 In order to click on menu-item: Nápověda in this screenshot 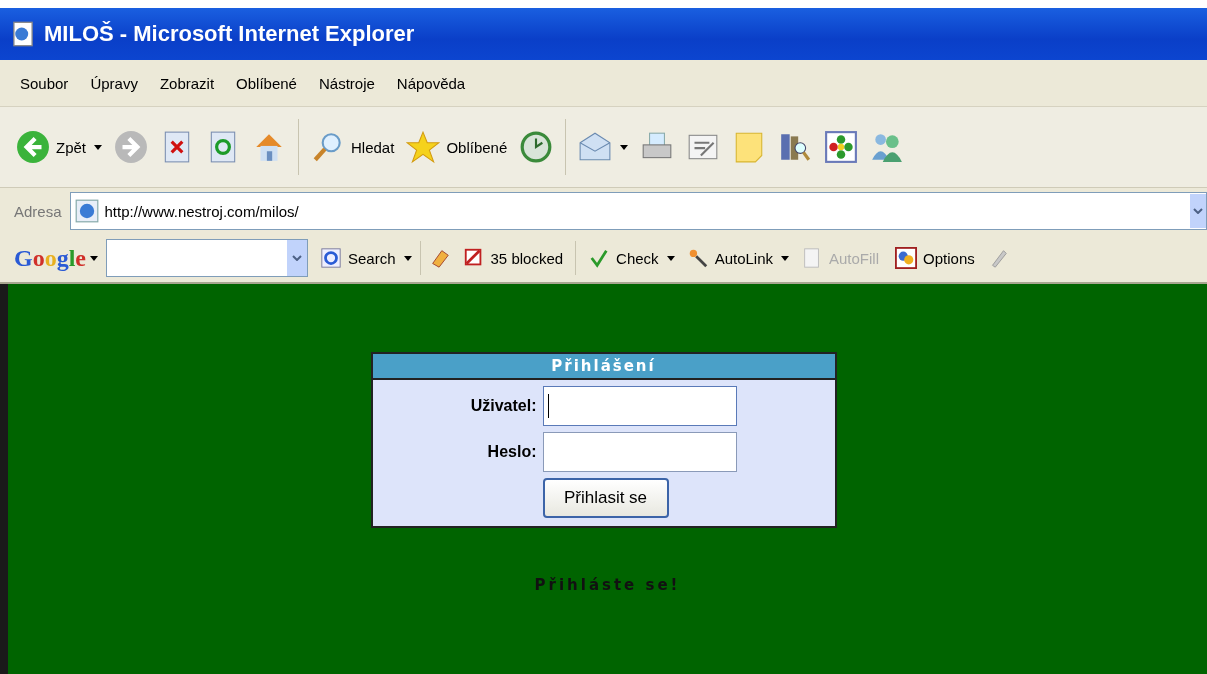, I will do `click(431, 83)`.